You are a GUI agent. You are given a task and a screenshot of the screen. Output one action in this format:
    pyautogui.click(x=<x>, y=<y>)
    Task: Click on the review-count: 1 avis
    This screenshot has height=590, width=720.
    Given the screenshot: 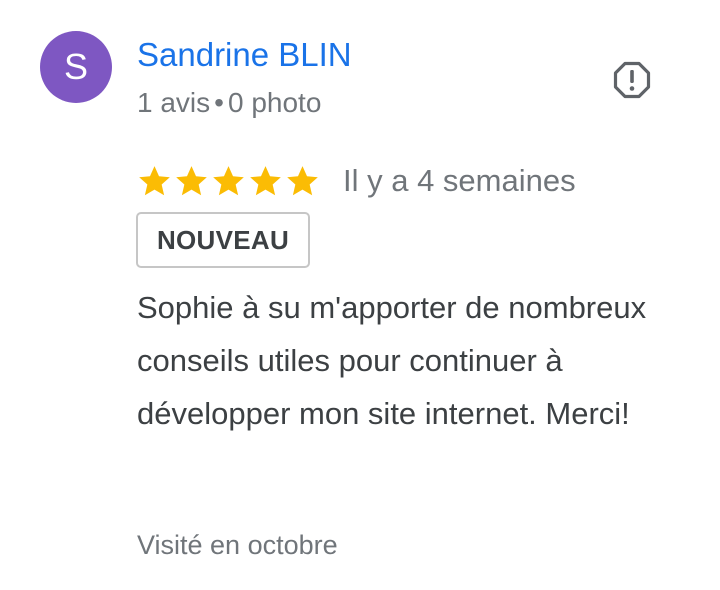 What is the action you would take?
    pyautogui.click(x=174, y=102)
    